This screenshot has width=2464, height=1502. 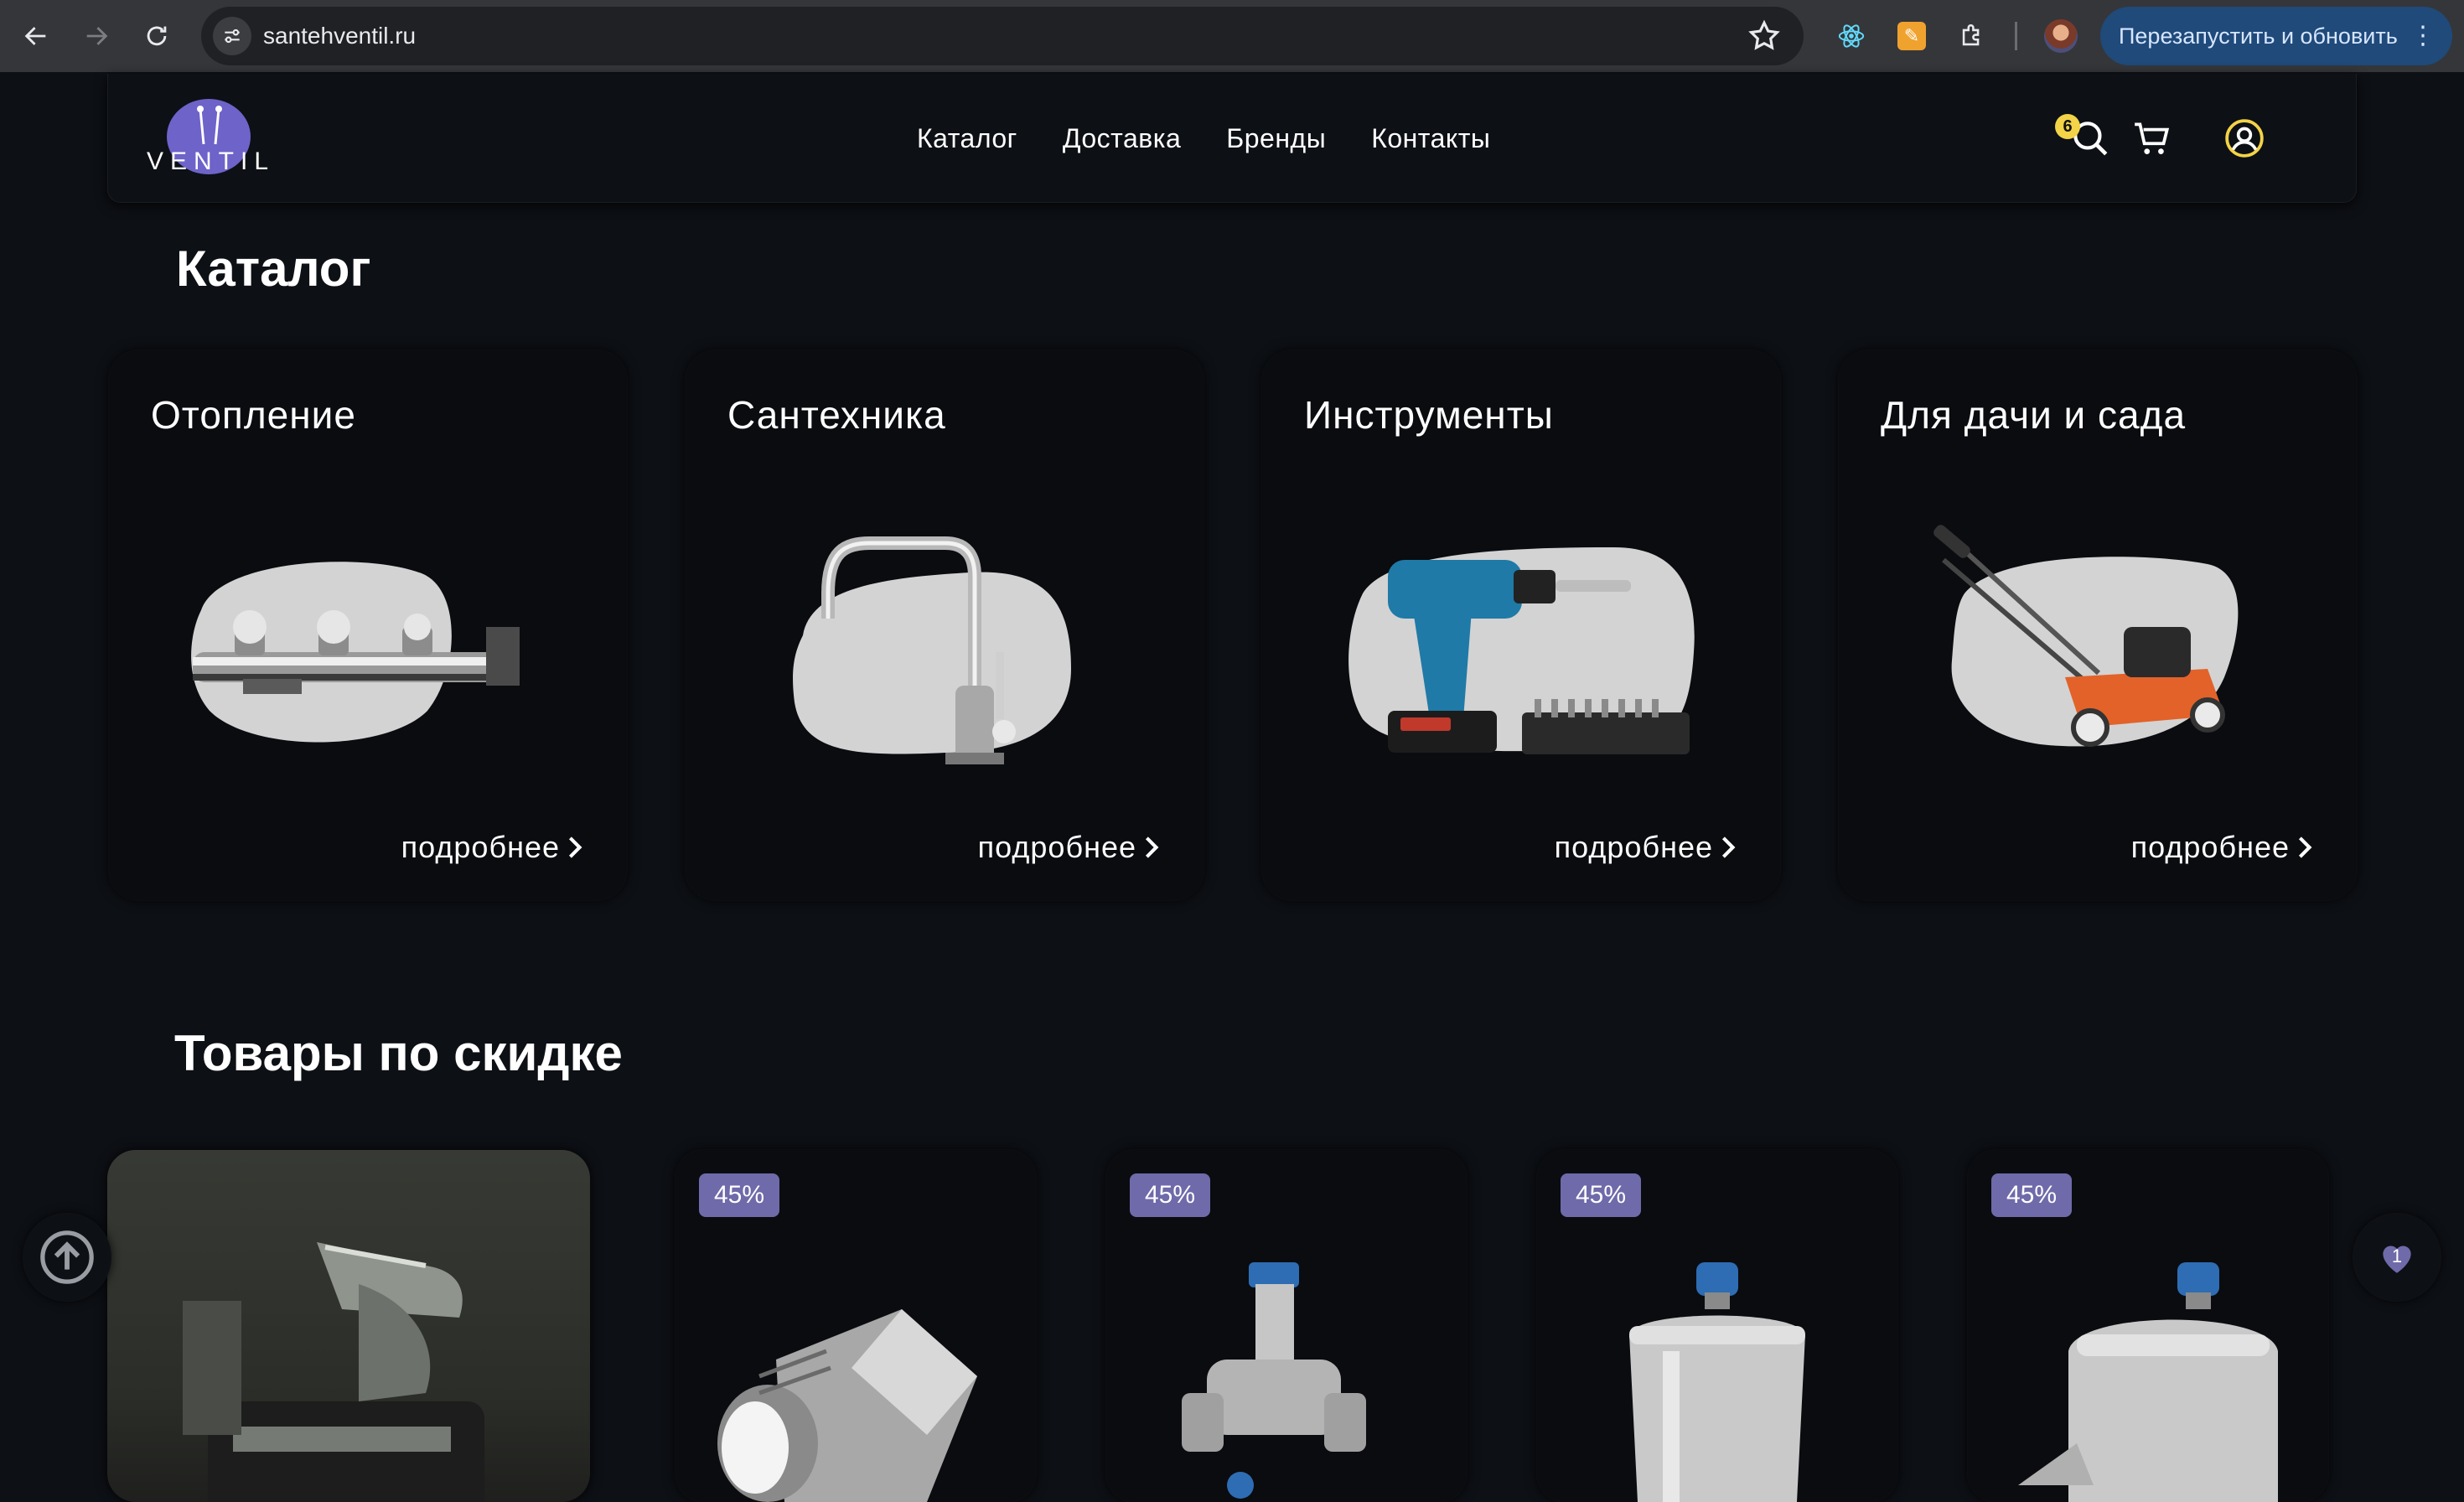 What do you see at coordinates (1274, 1381) in the screenshot?
I see `pressure-reducer-image` at bounding box center [1274, 1381].